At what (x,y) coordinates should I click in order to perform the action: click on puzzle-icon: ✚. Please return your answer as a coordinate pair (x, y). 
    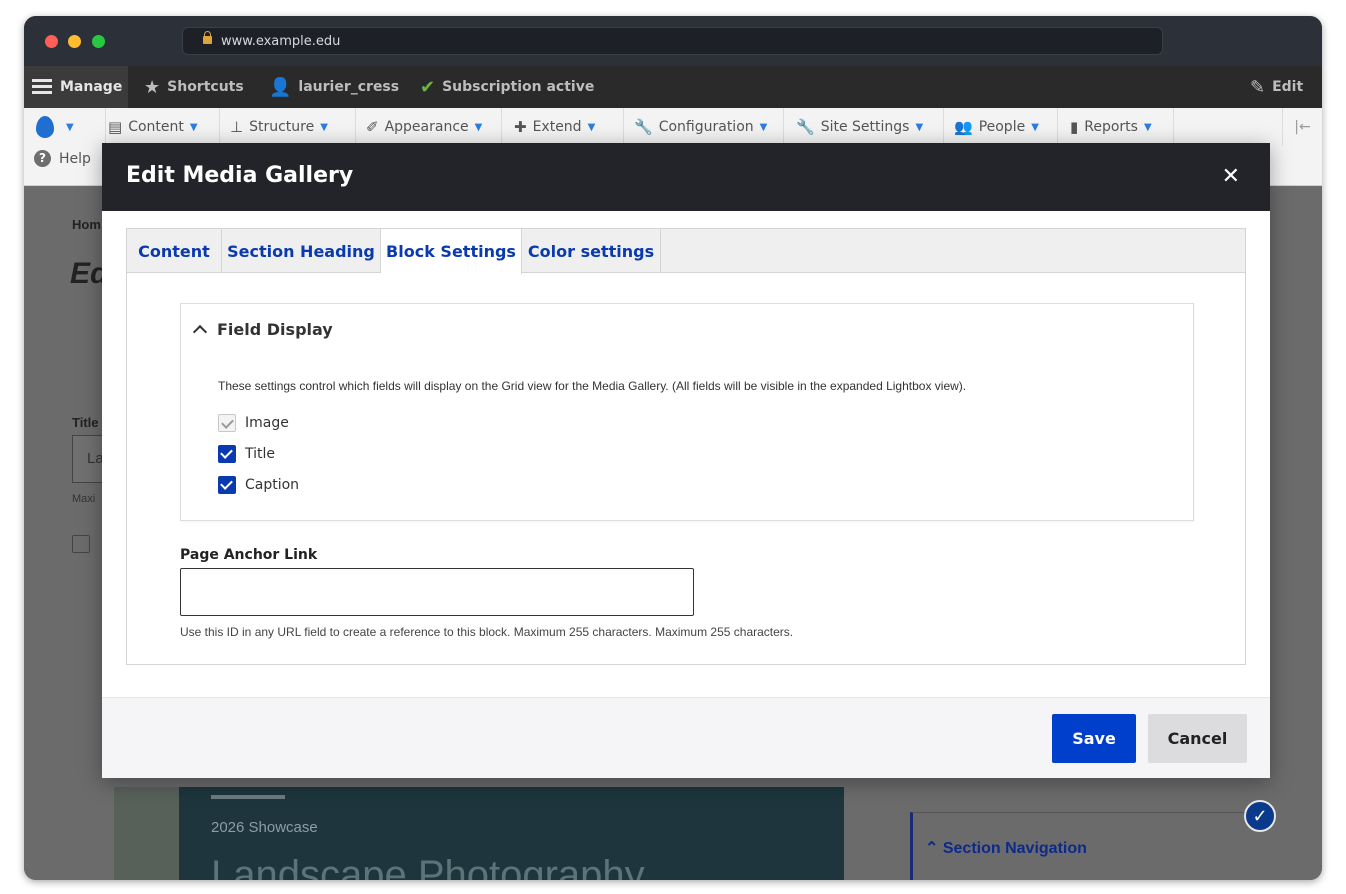
    Looking at the image, I should click on (520, 127).